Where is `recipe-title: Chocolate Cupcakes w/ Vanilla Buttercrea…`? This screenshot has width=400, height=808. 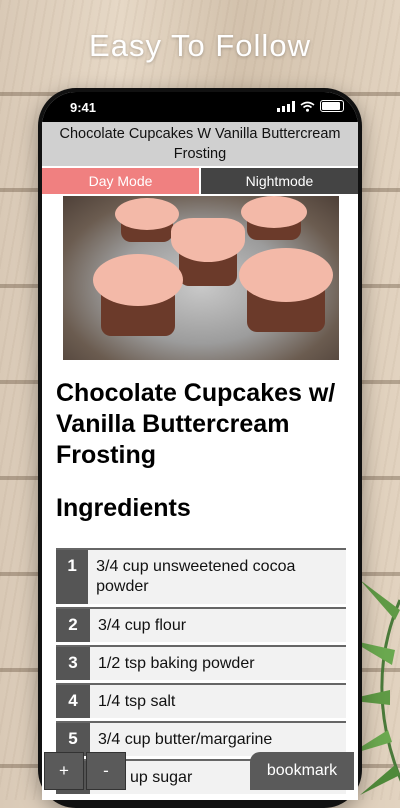 recipe-title: Chocolate Cupcakes w/ Vanilla Buttercrea… is located at coordinates (196, 424).